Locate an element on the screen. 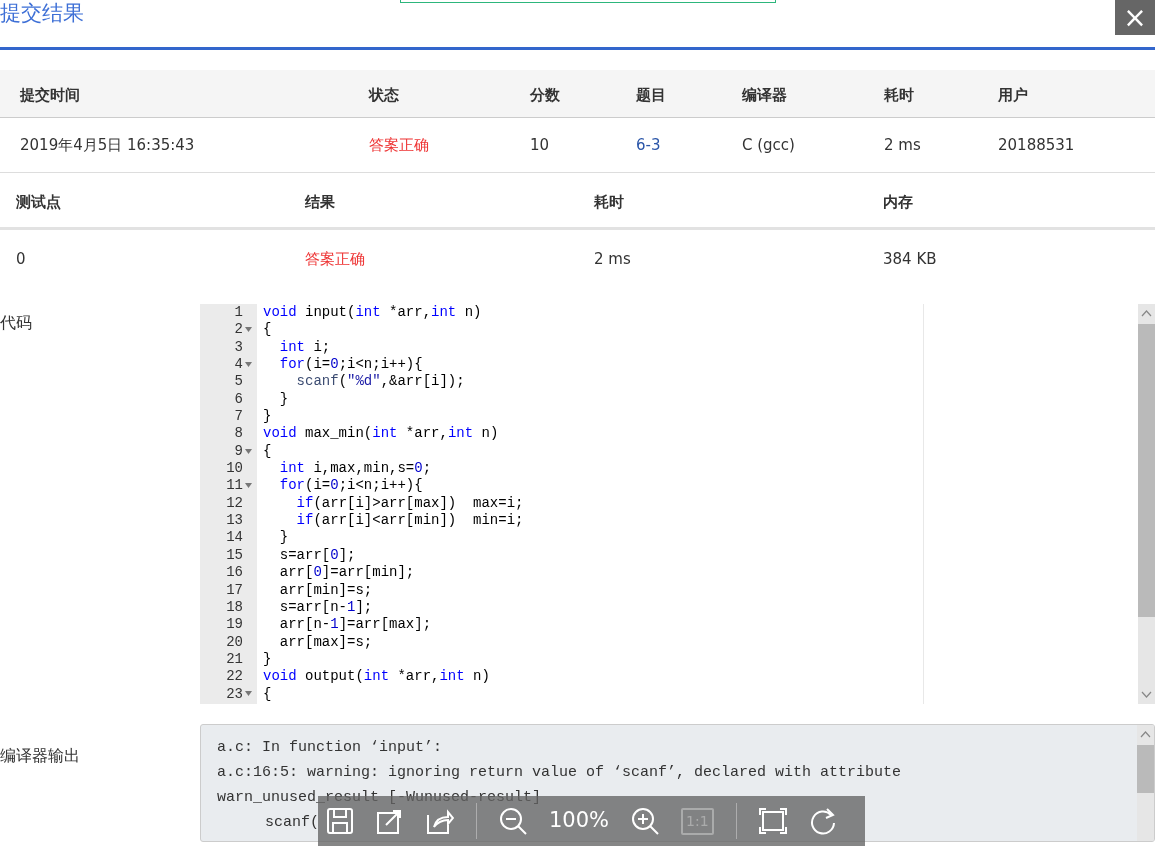 The image size is (1155, 846). line-number: 7 is located at coordinates (238, 417).